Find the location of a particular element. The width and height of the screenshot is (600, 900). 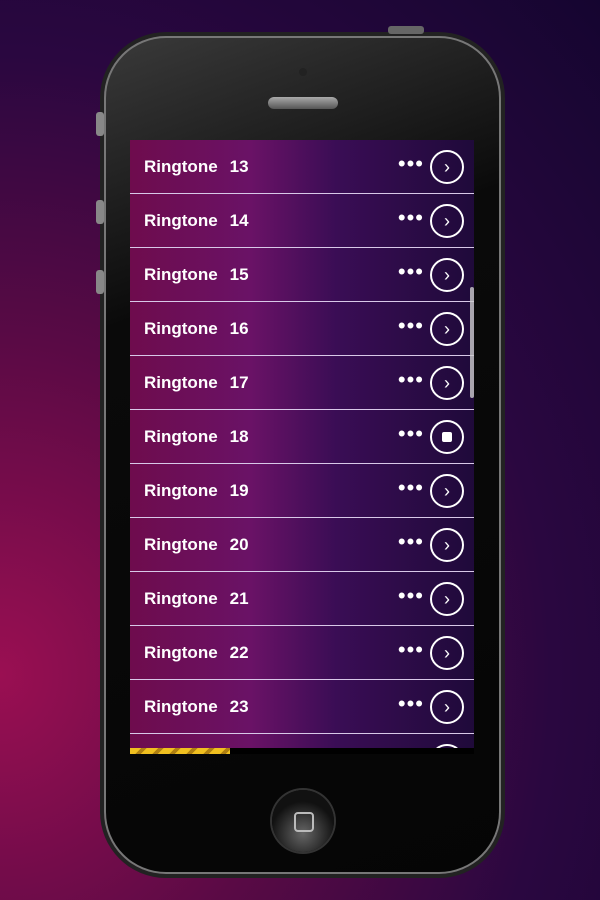

ringtone-label: Ringtone 13 is located at coordinates (196, 166).